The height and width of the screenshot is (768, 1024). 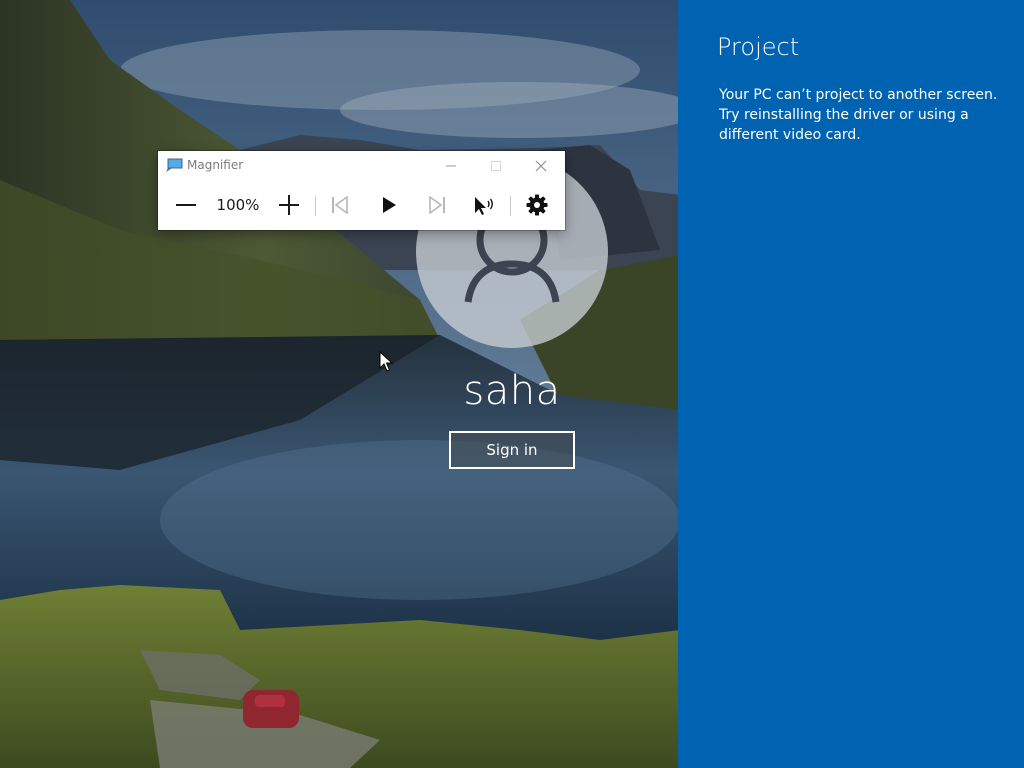 I want to click on read-from-here-icon, so click(x=484, y=206).